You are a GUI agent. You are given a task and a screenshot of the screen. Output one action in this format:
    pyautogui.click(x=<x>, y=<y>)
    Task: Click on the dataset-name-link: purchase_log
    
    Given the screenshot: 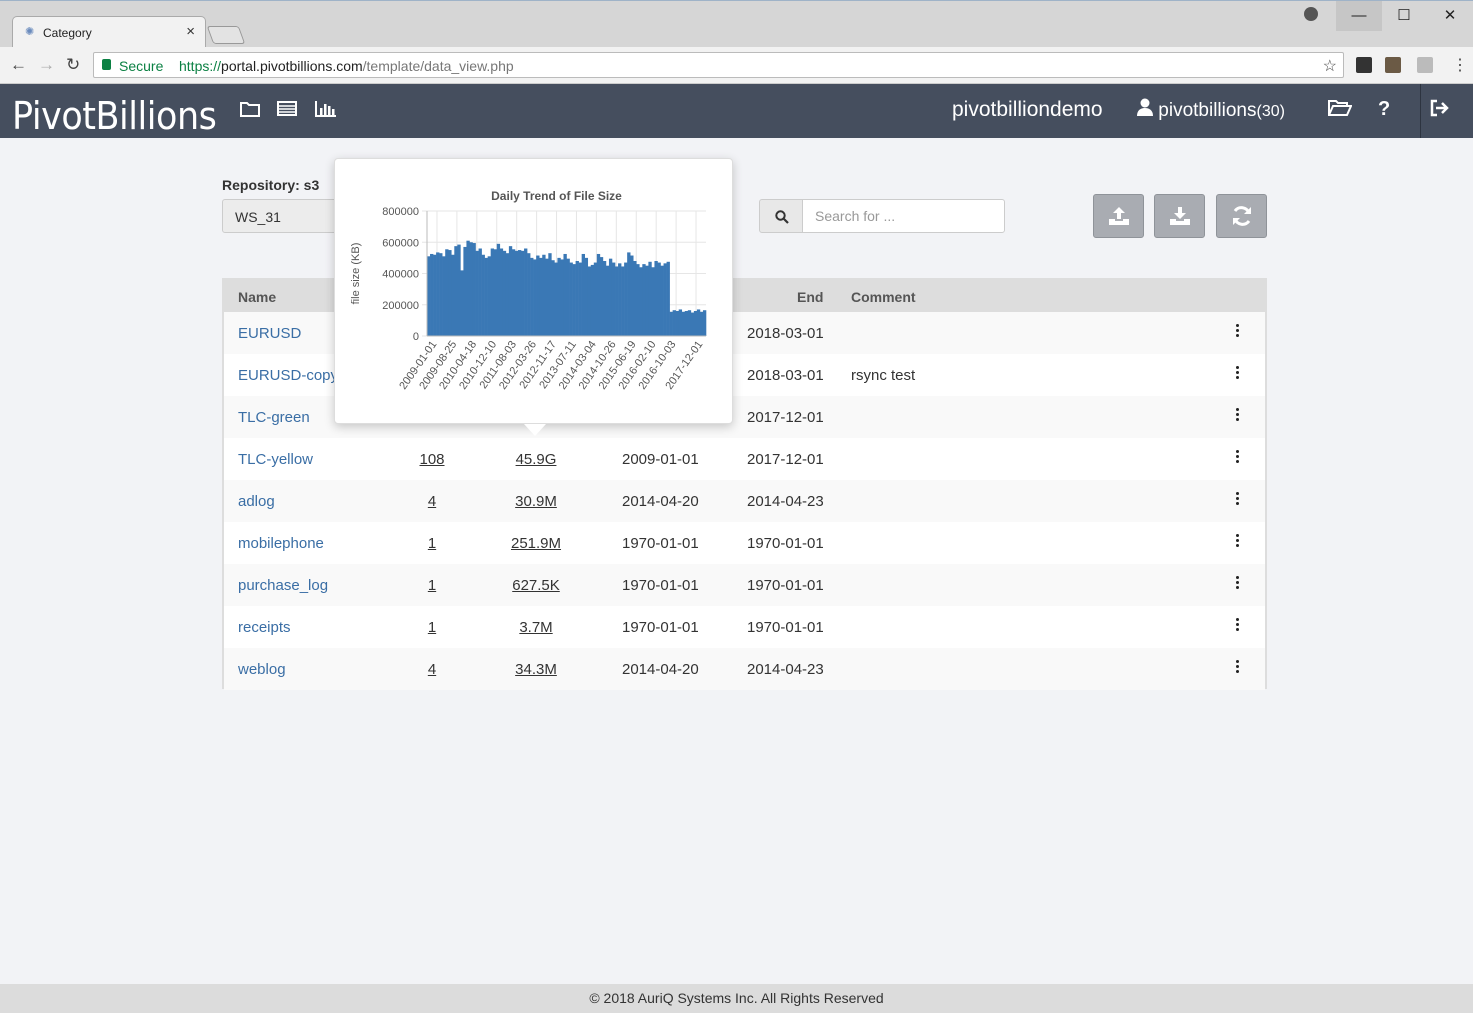 What is the action you would take?
    pyautogui.click(x=283, y=585)
    